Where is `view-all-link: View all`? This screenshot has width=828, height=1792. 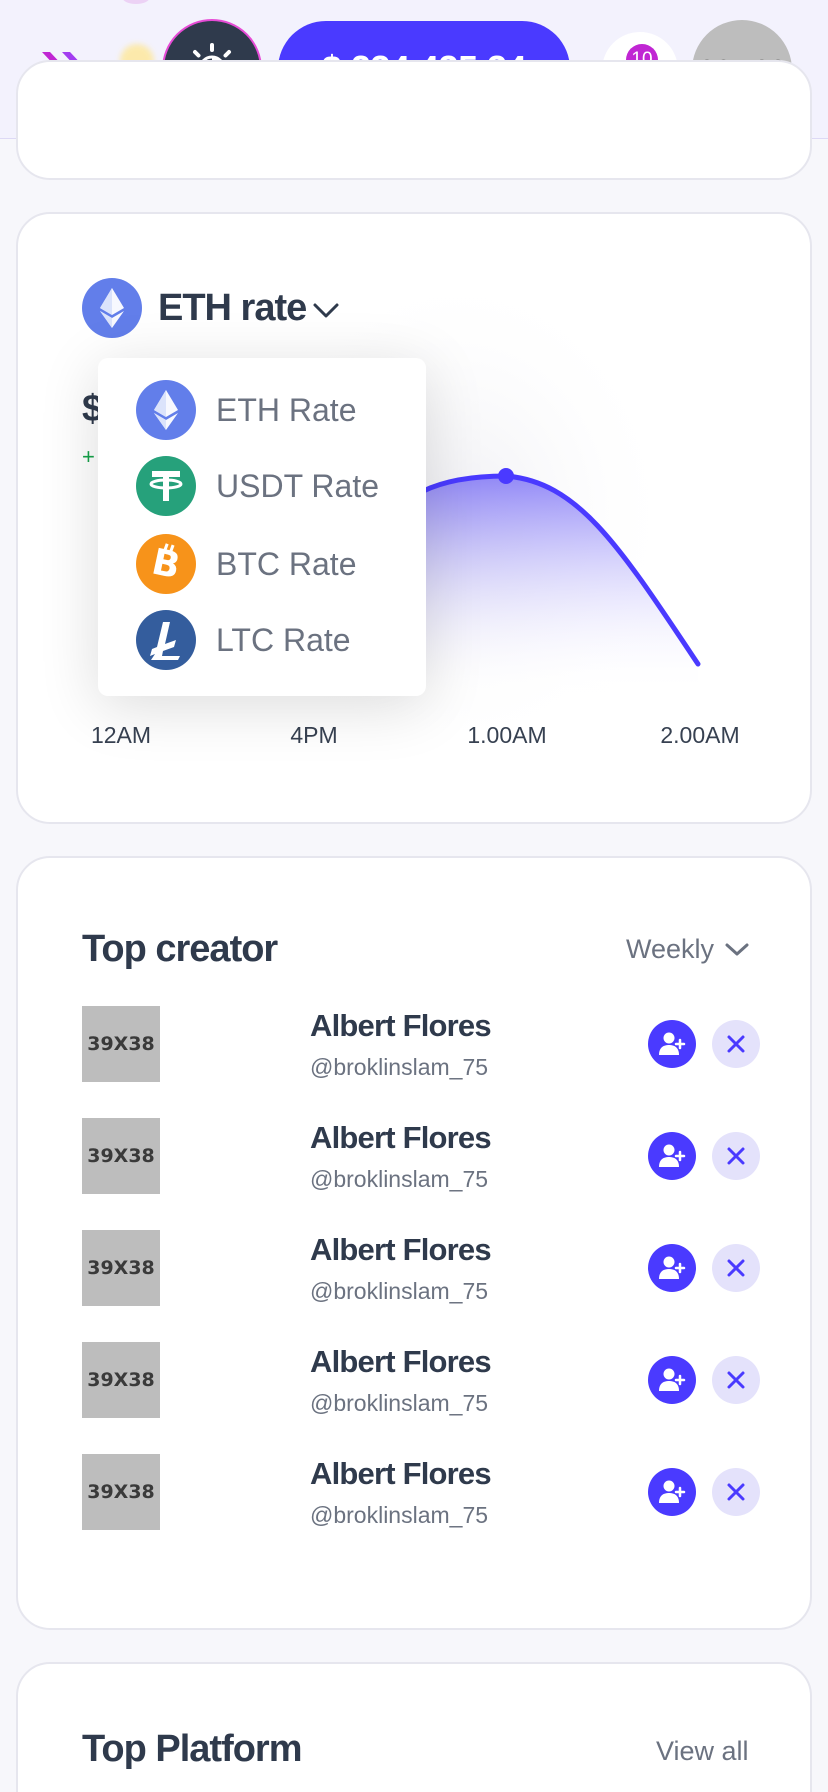 view-all-link: View all is located at coordinates (702, 1751).